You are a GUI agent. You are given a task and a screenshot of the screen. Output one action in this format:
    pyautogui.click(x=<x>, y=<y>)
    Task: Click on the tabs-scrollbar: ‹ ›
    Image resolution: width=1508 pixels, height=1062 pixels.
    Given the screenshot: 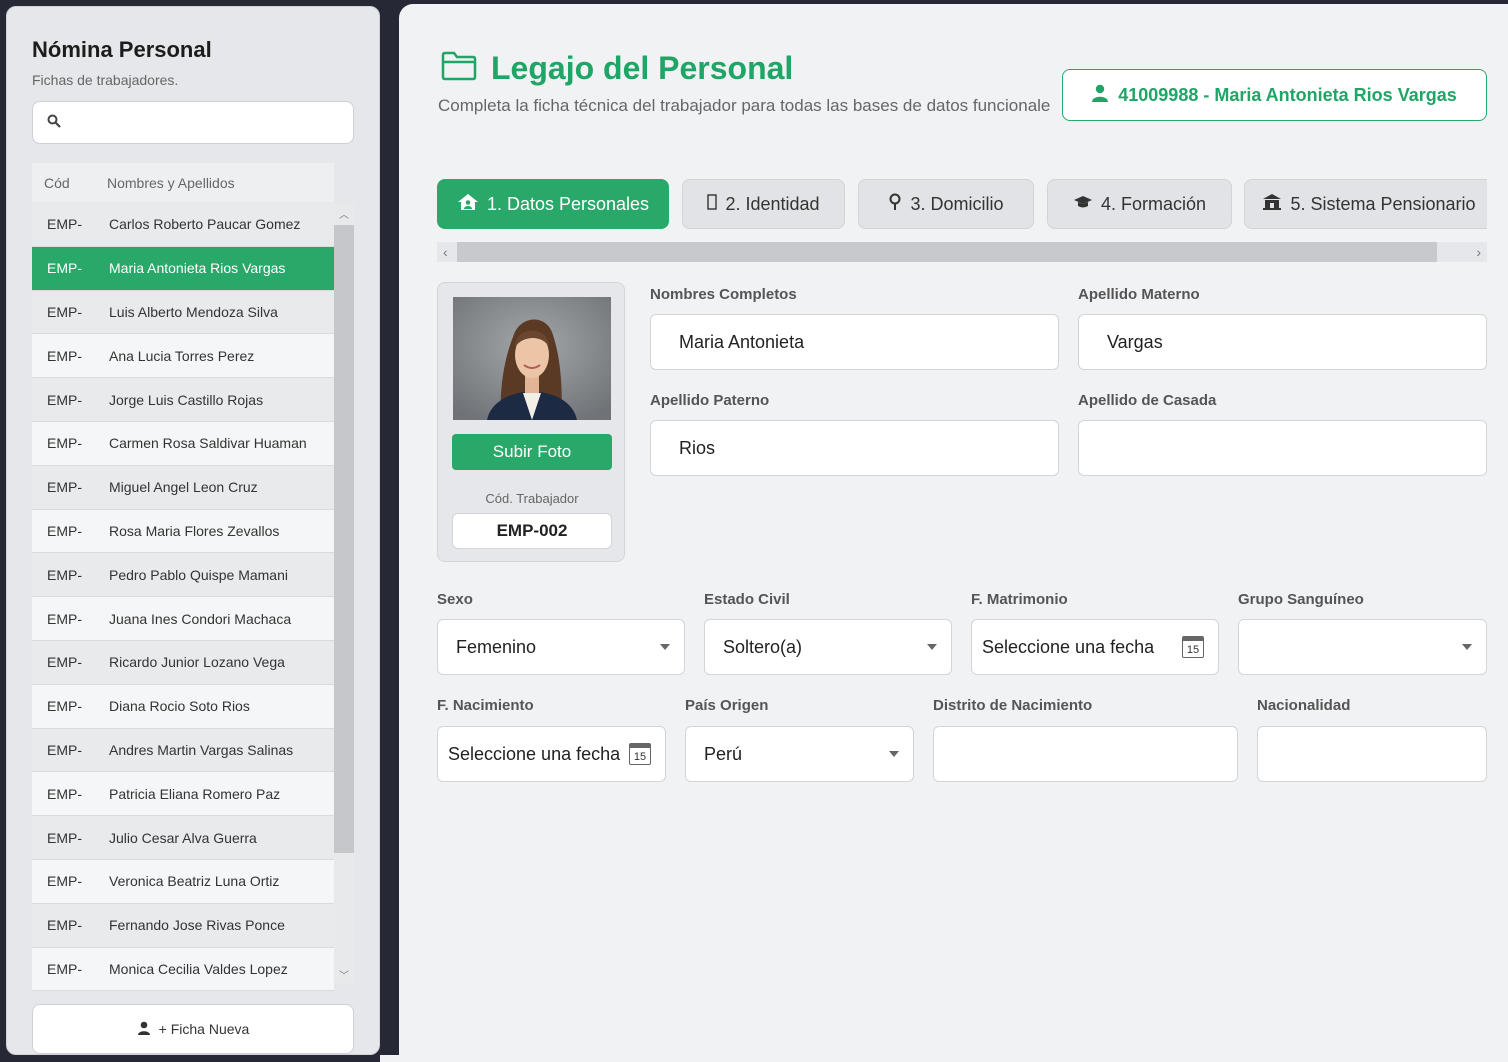 What is the action you would take?
    pyautogui.click(x=962, y=252)
    